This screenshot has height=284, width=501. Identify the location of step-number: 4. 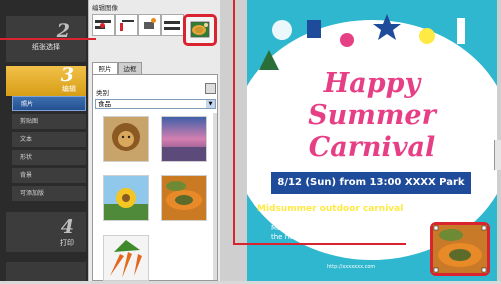
(67, 227).